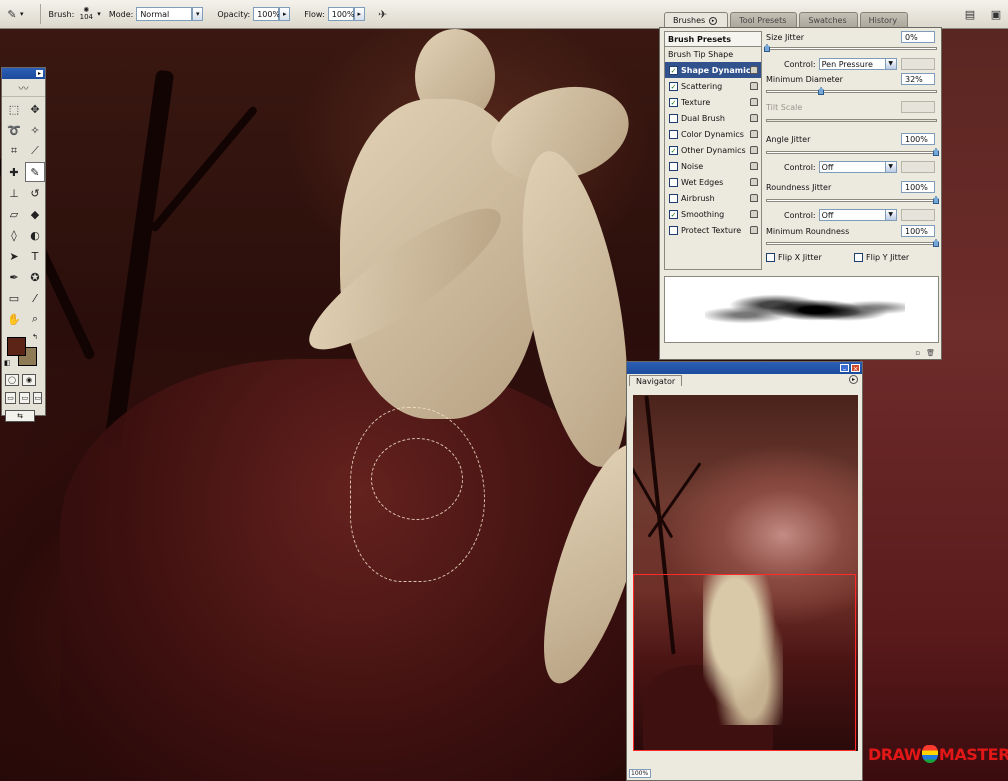 Image resolution: width=1008 pixels, height=781 pixels. I want to click on type-tool-icon: T, so click(35, 256).